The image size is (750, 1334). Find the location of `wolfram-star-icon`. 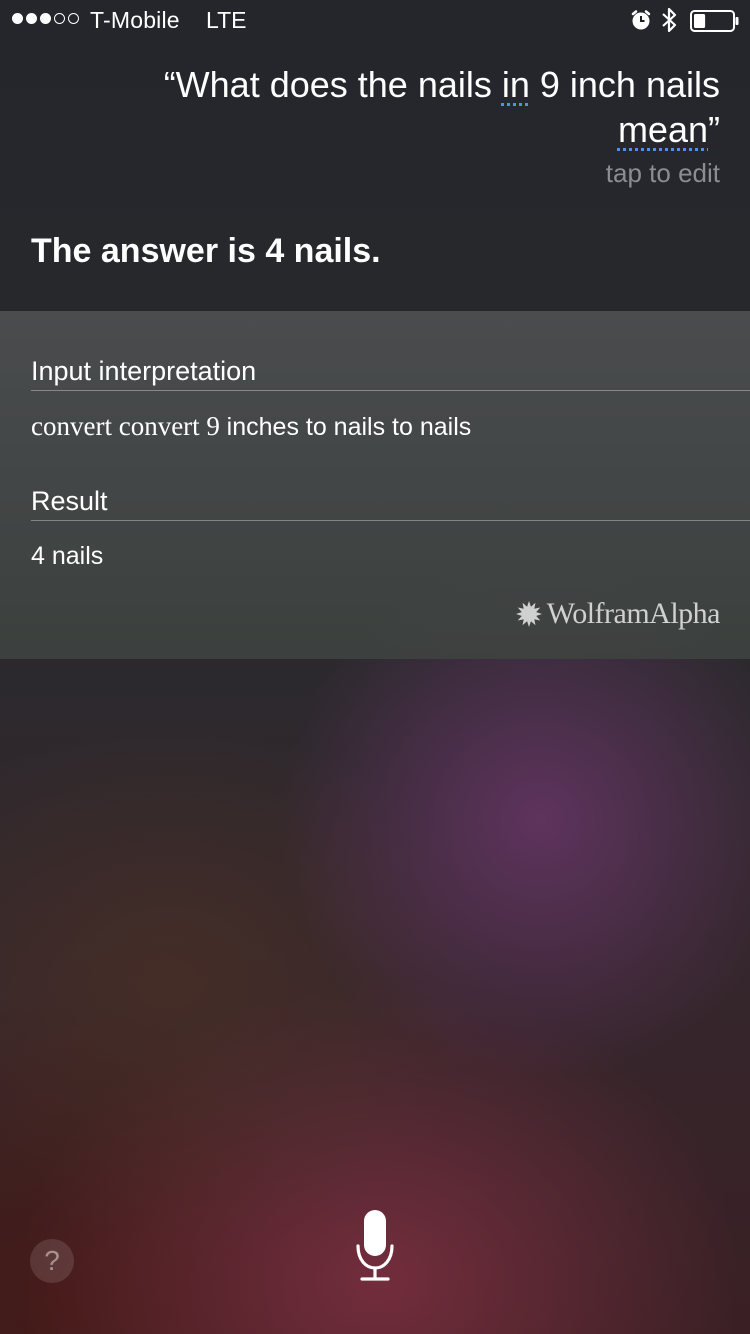

wolfram-star-icon is located at coordinates (528, 614).